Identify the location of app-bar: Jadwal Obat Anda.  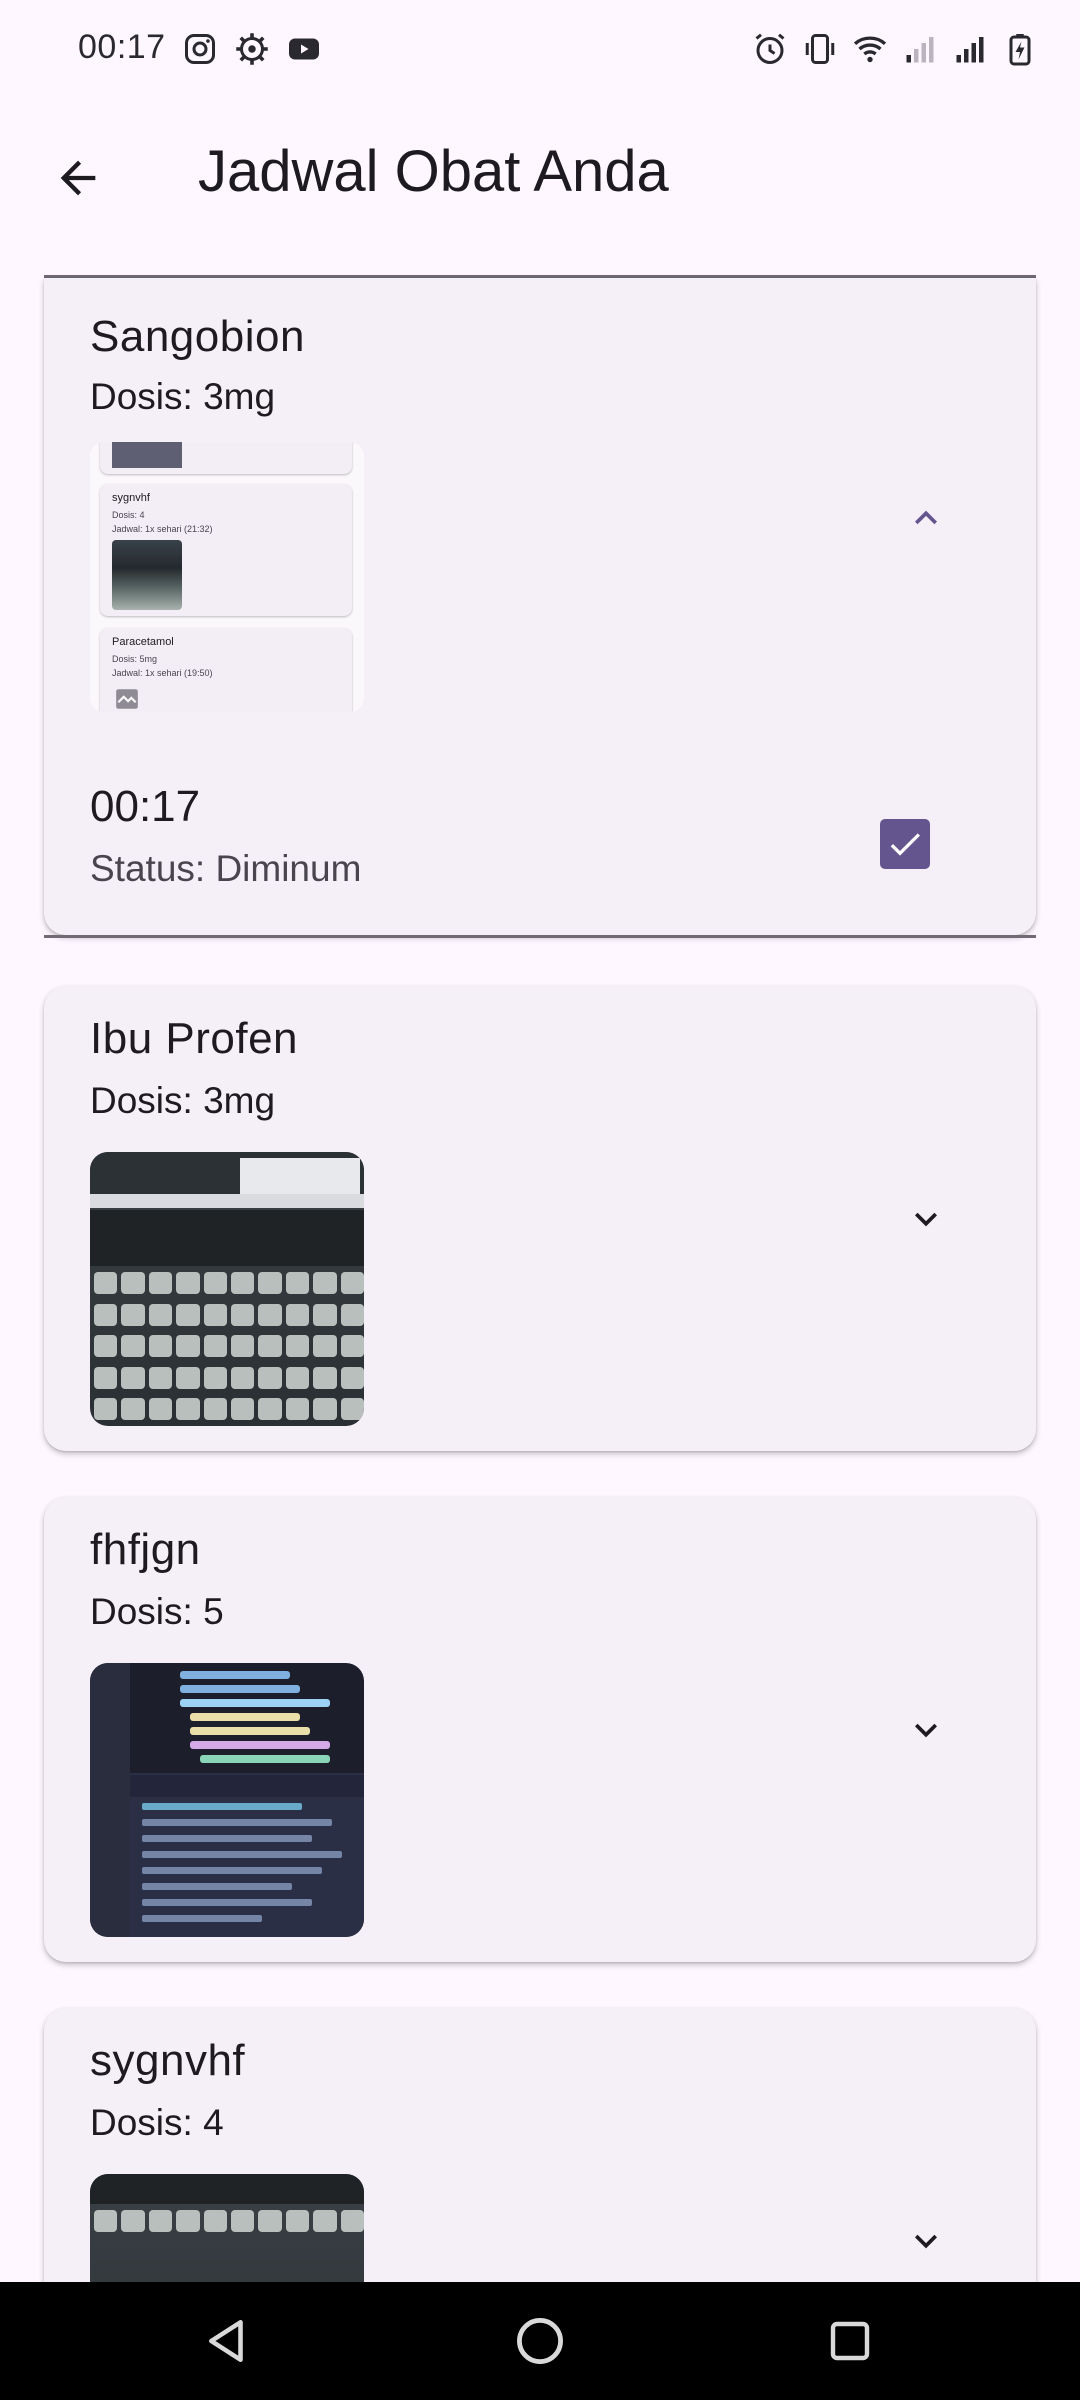
(540, 175).